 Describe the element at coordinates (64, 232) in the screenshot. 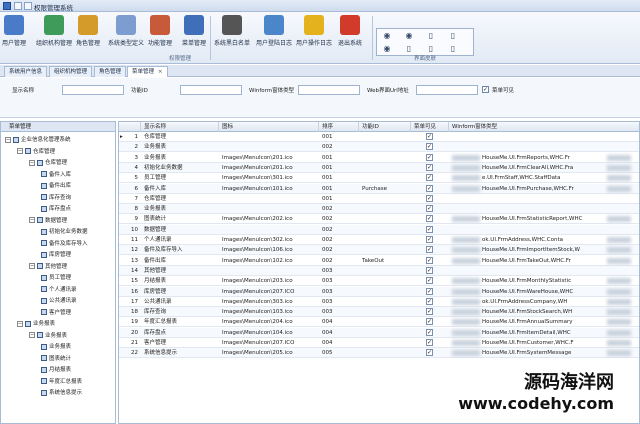

I see `tree-node: 初始化业务数据` at that location.